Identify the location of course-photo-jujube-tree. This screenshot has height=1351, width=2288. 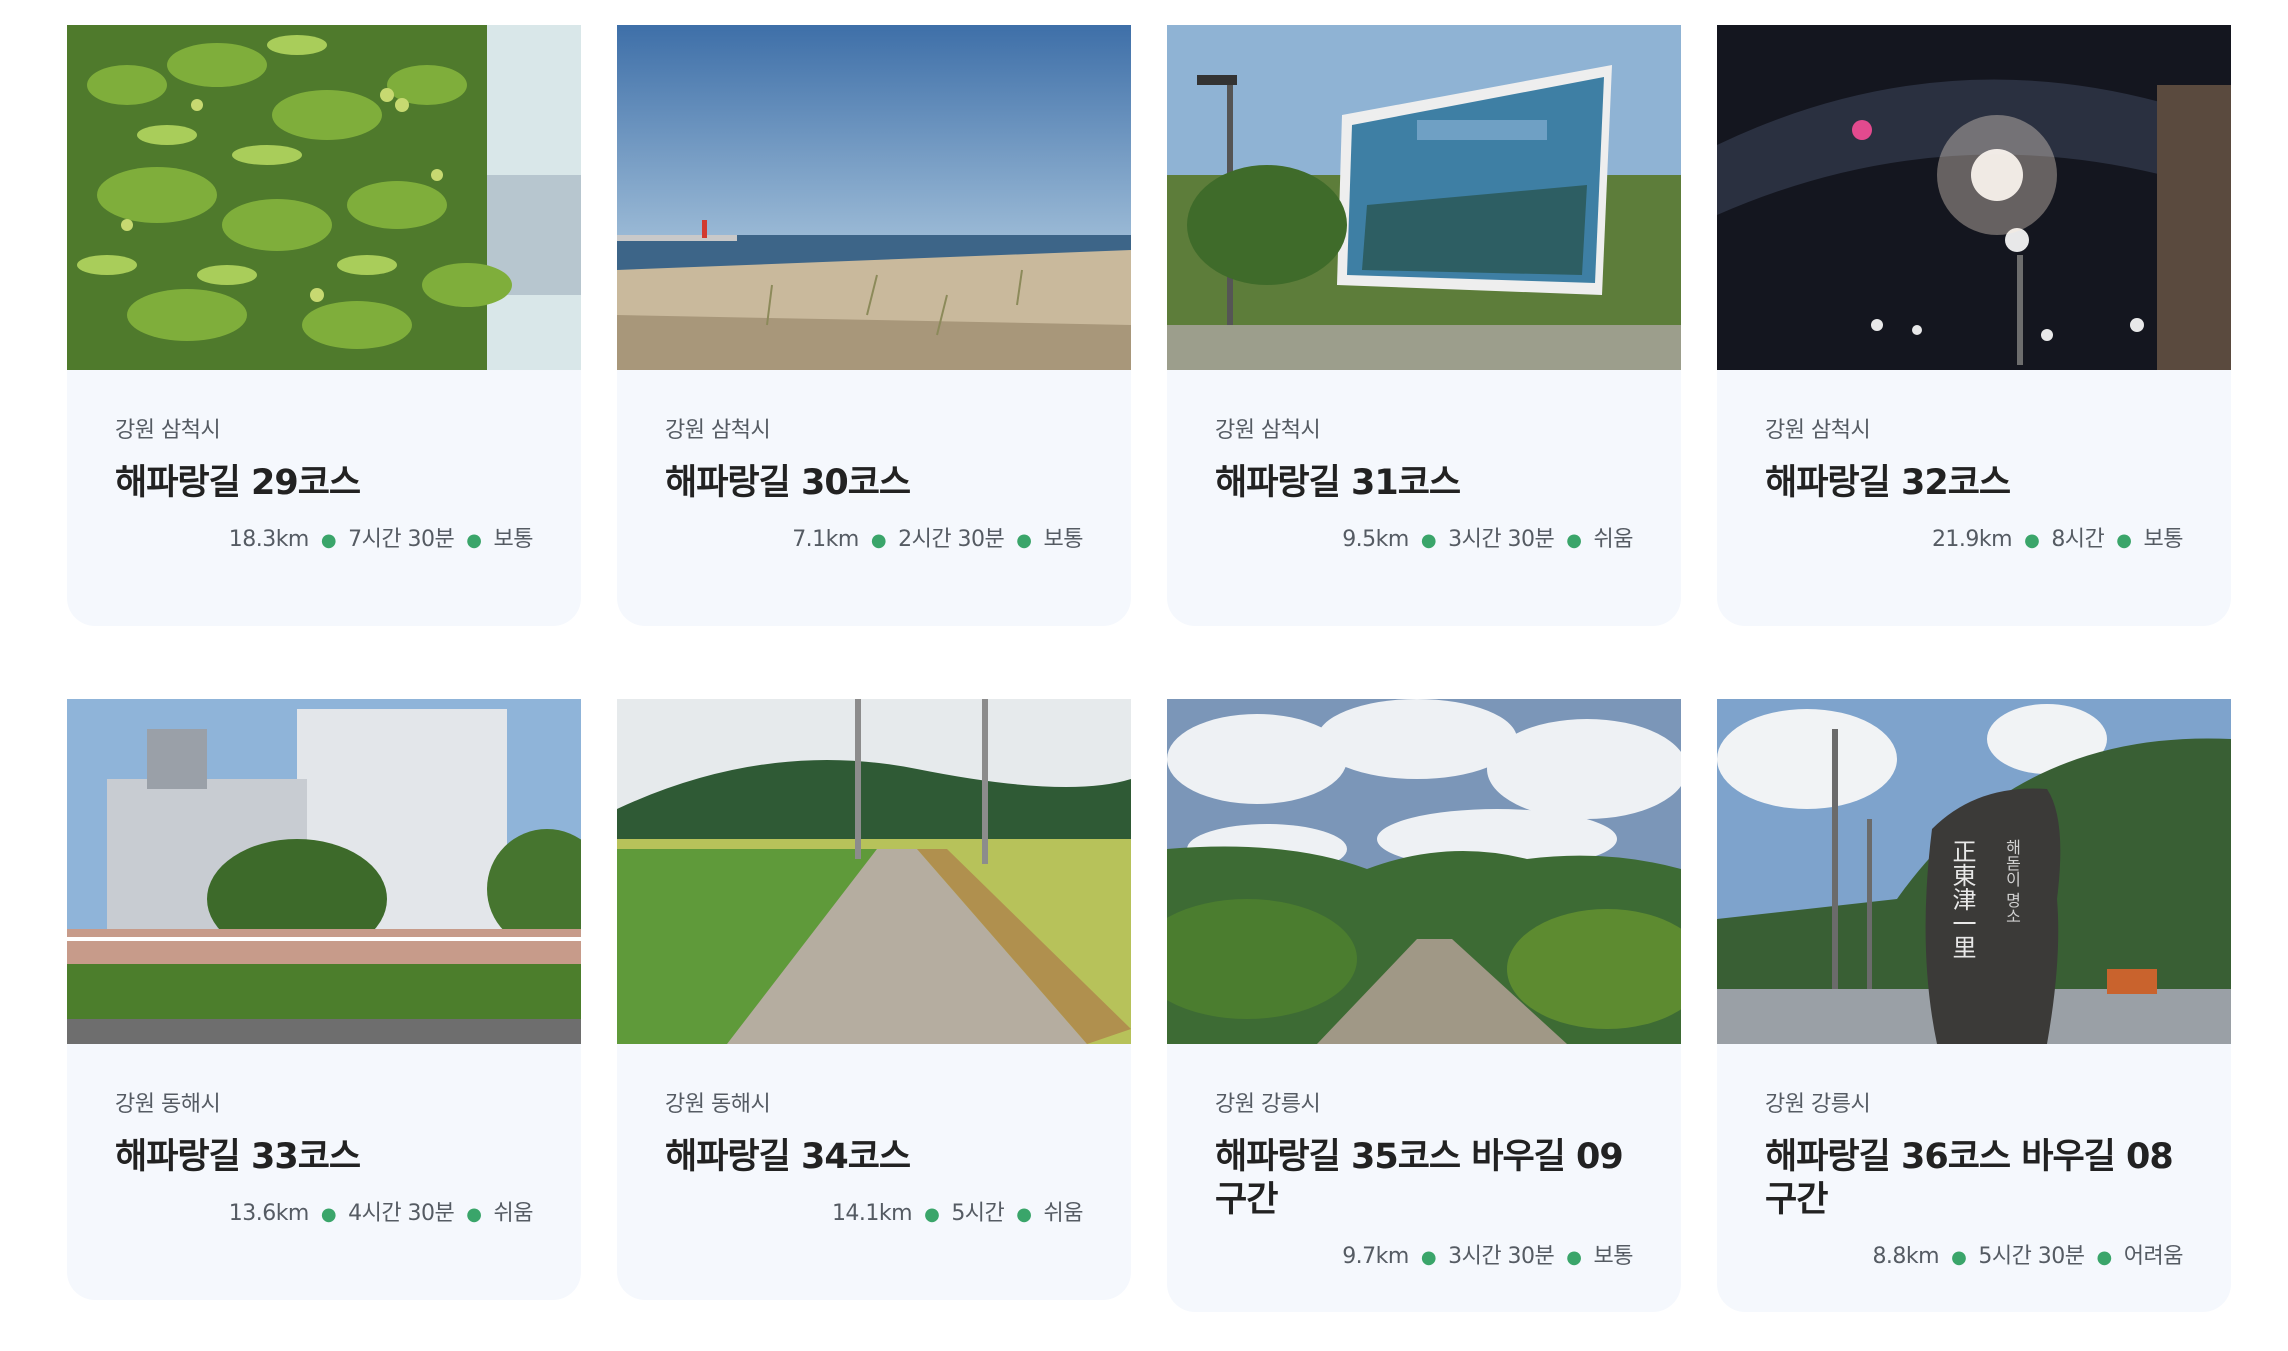
(324, 197).